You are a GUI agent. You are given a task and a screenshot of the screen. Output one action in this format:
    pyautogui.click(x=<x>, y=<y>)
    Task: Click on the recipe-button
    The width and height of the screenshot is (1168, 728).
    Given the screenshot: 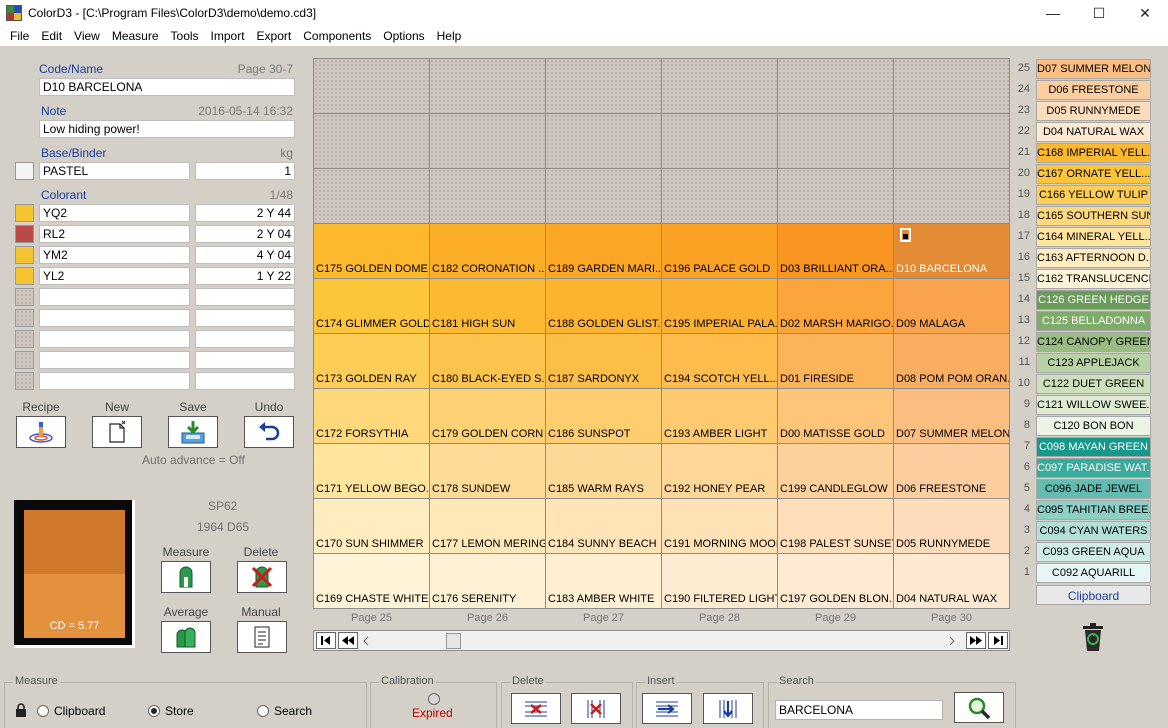 What is the action you would take?
    pyautogui.click(x=41, y=432)
    